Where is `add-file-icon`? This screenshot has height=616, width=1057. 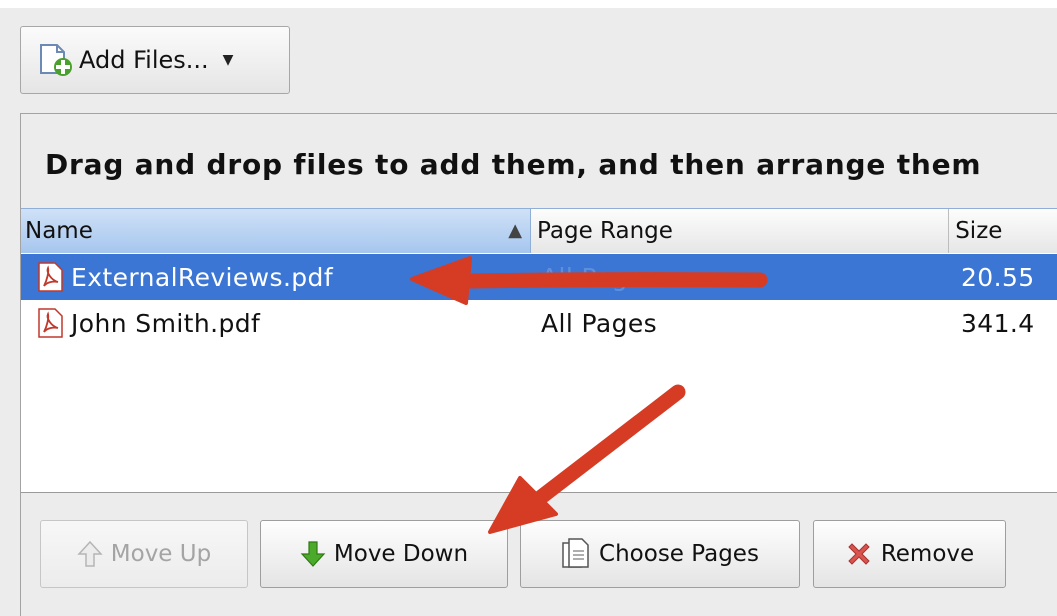 add-file-icon is located at coordinates (56, 60).